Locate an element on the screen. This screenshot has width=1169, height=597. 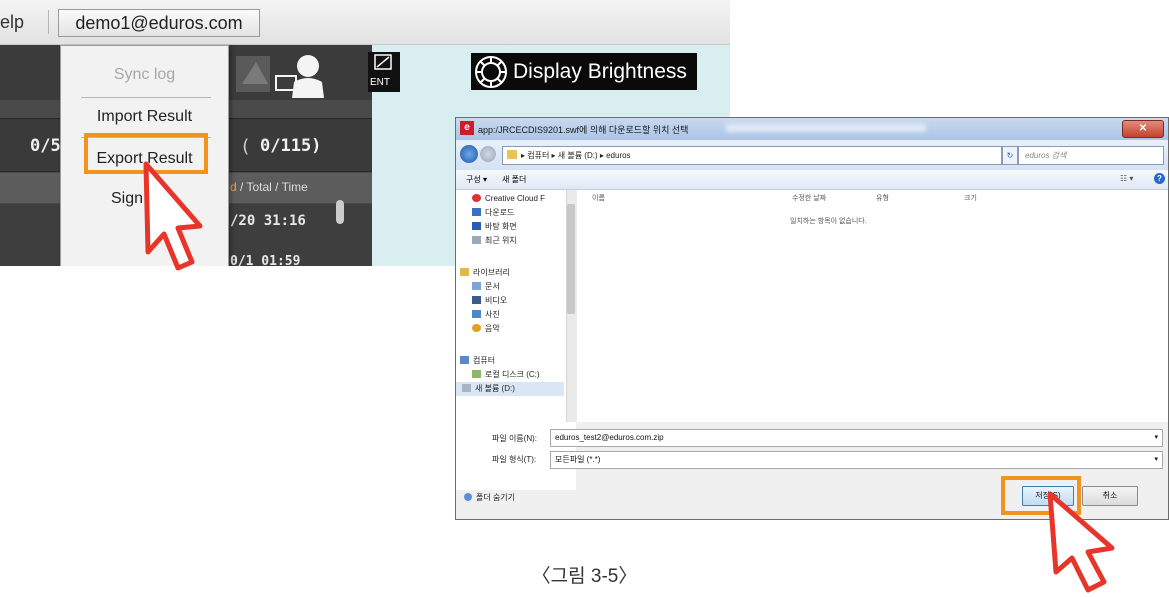
dialog-title: app:/JRCECDIS9201.swf에 의해 다운로드할 위치 선택 is located at coordinates (583, 130).